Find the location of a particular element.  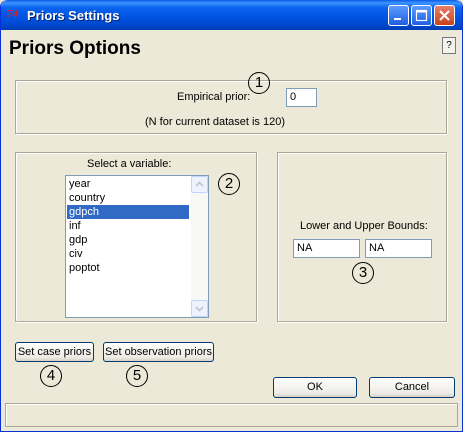

upper-bound-input: NA is located at coordinates (398, 248).